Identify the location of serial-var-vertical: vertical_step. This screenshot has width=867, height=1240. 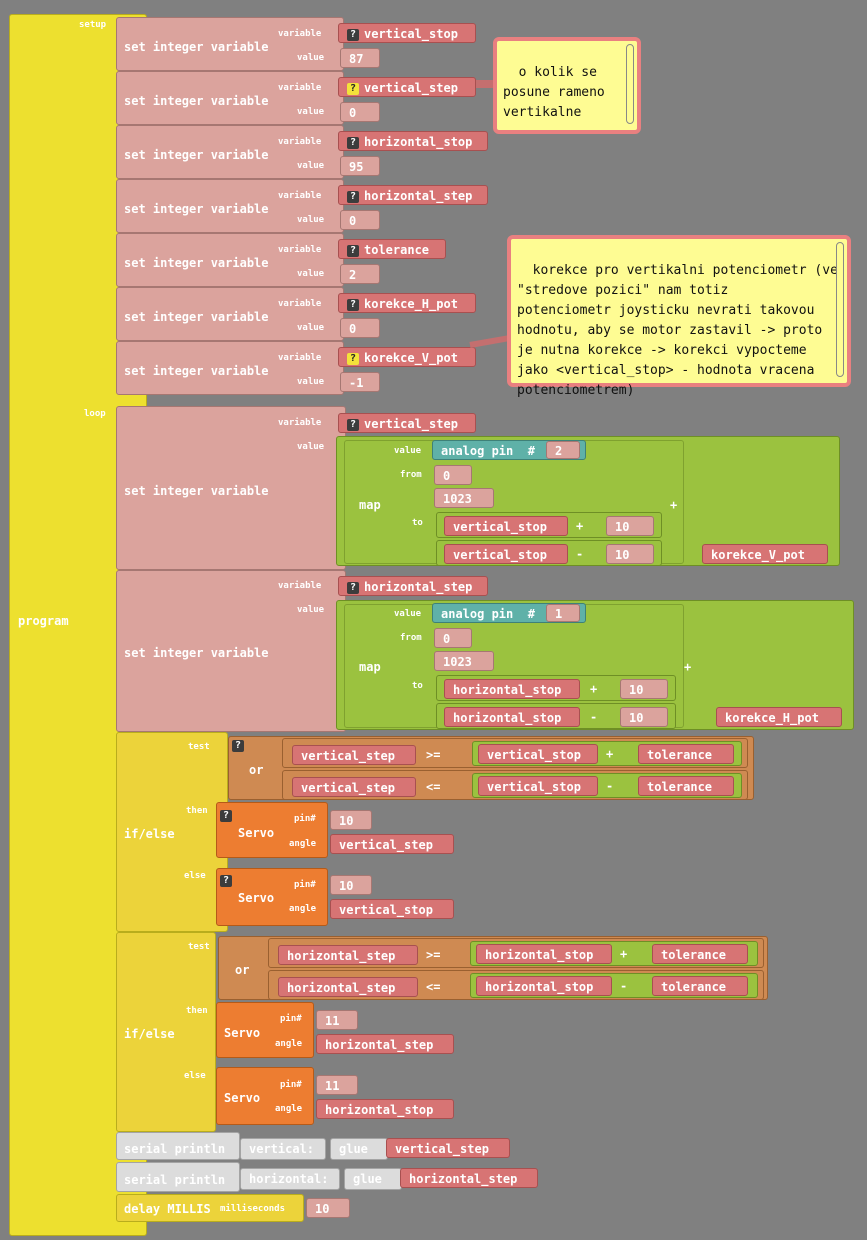
(448, 1148).